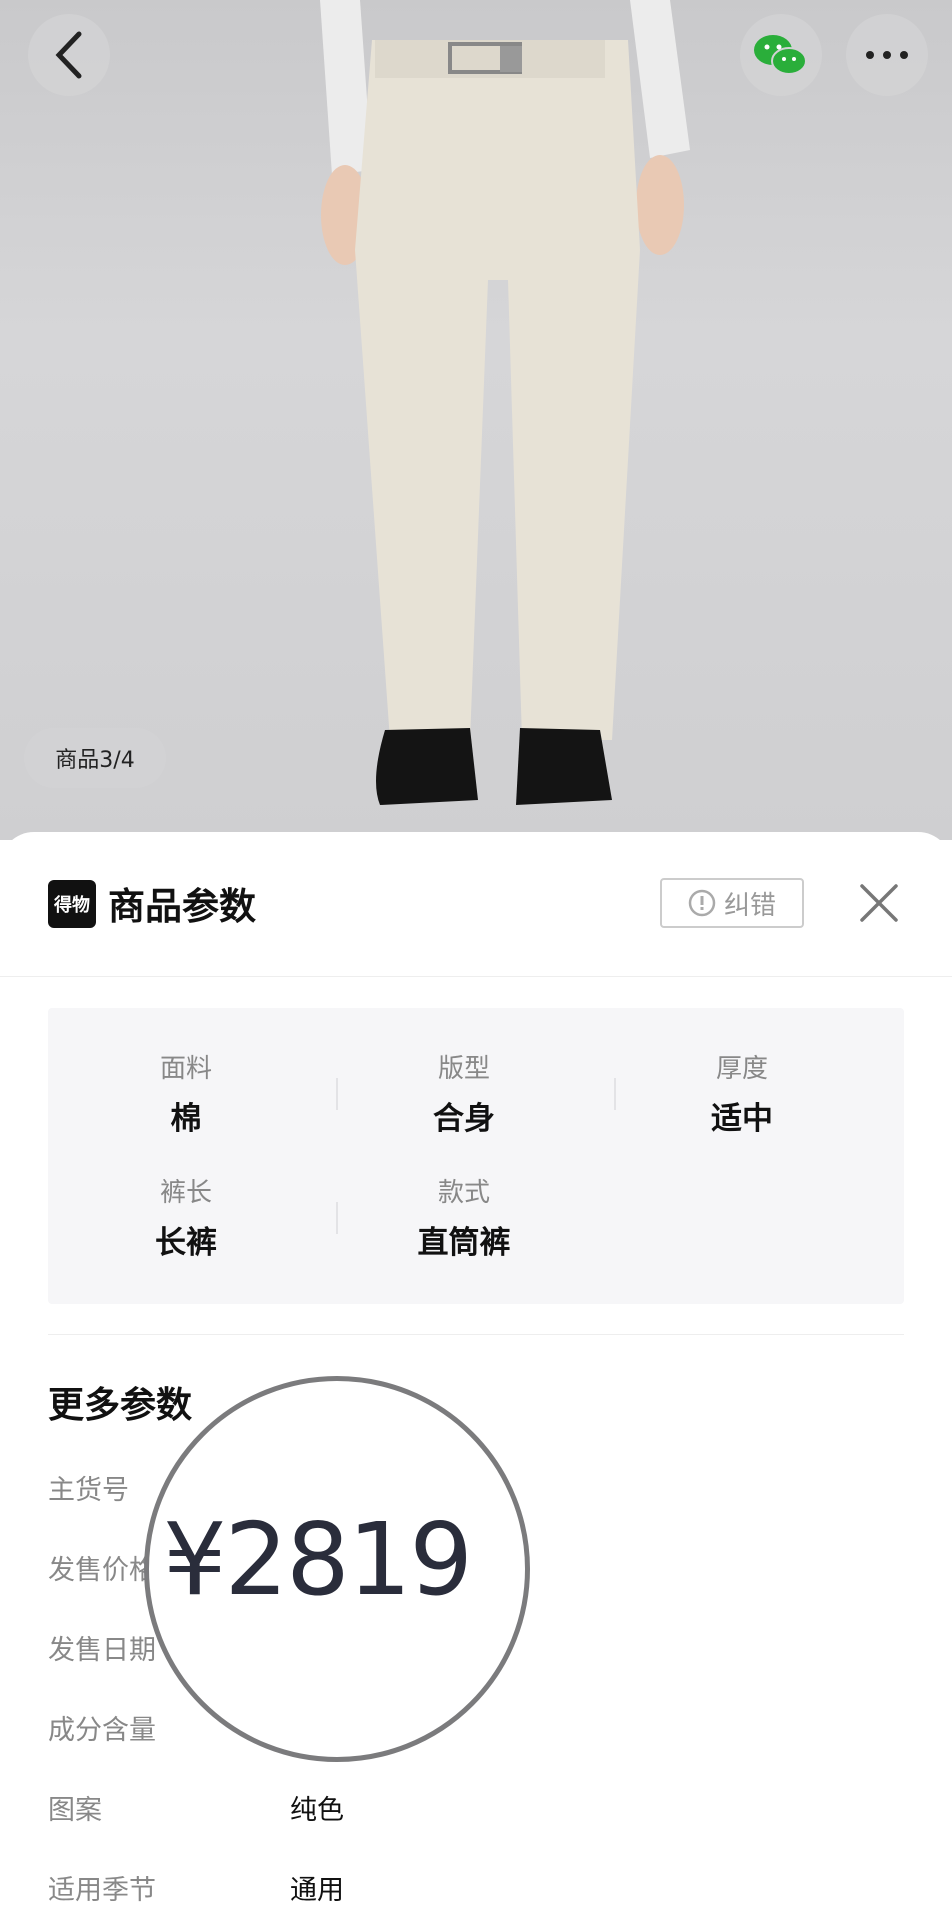 This screenshot has width=952, height=1920. What do you see at coordinates (102, 1570) in the screenshot?
I see `param-key: 发售价格` at bounding box center [102, 1570].